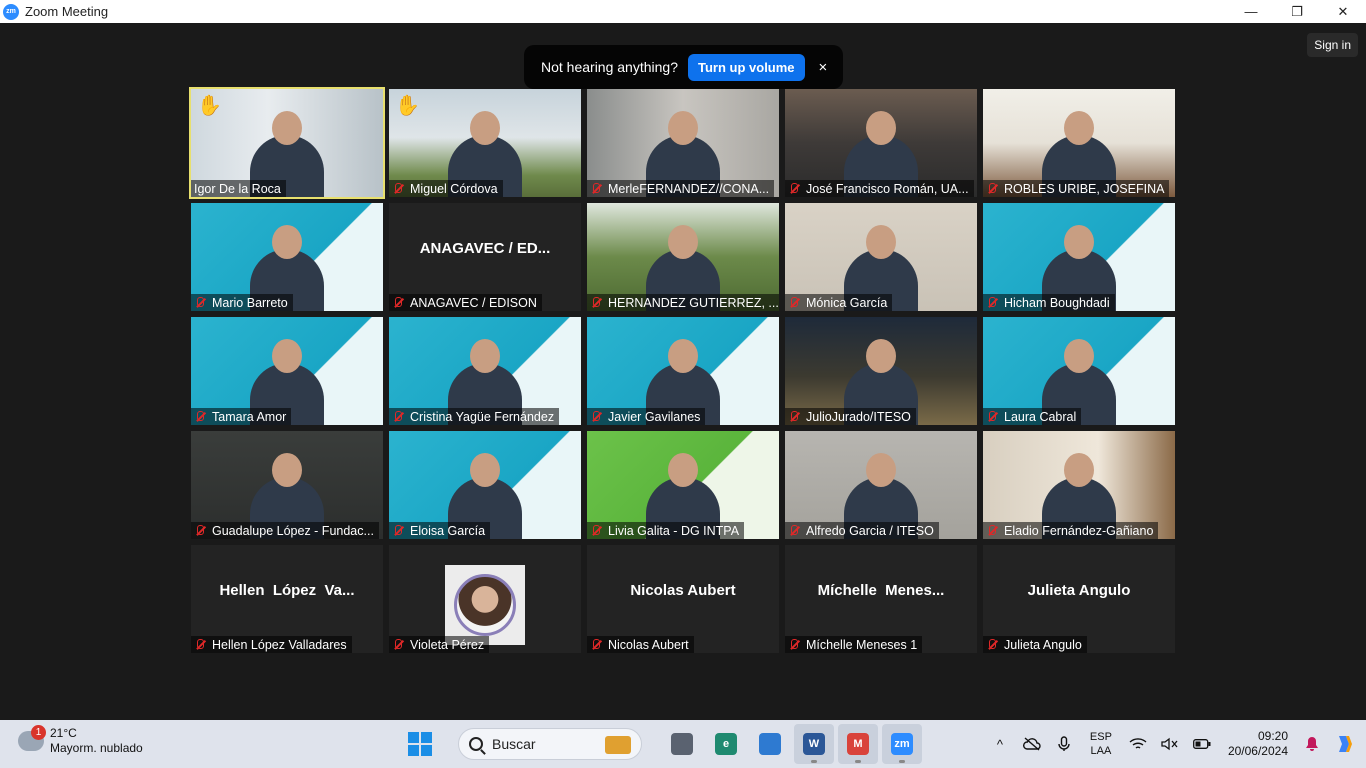 This screenshot has height=768, width=1366. What do you see at coordinates (881, 485) in the screenshot?
I see `participant-tile: Alfredo Garcia / ITESO` at bounding box center [881, 485].